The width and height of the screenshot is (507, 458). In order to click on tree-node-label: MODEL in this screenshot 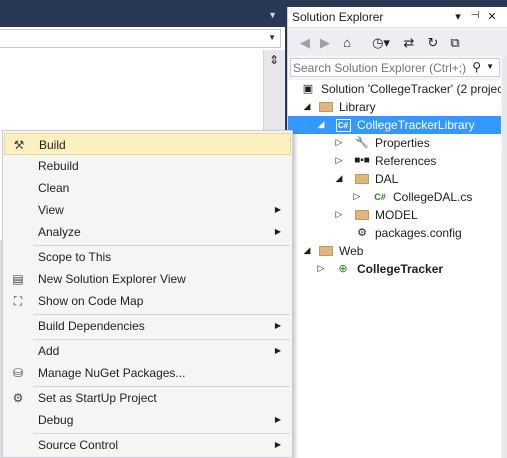, I will do `click(396, 215)`.